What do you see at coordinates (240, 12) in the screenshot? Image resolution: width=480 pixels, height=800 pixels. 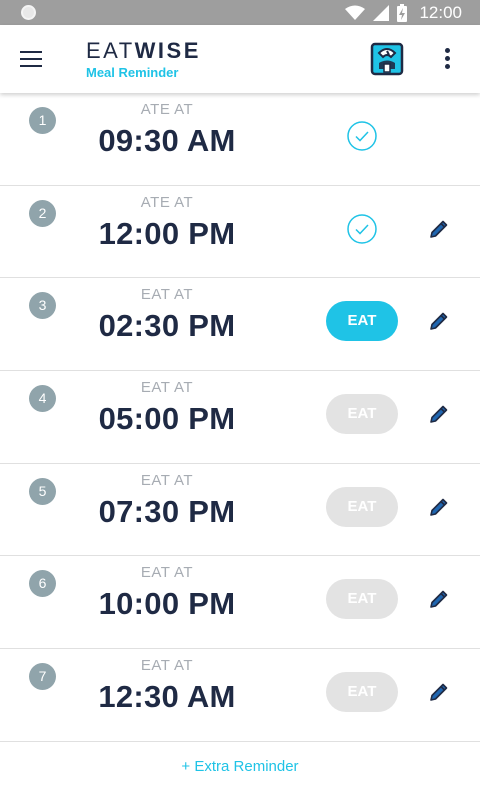 I see `status-bar: 12:00` at bounding box center [240, 12].